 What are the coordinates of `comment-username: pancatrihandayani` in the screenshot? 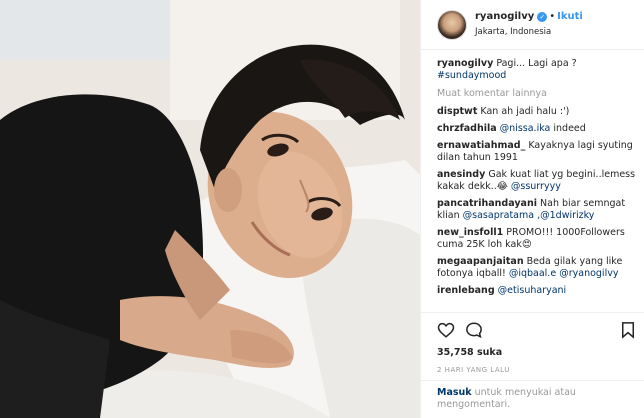 It's located at (487, 203).